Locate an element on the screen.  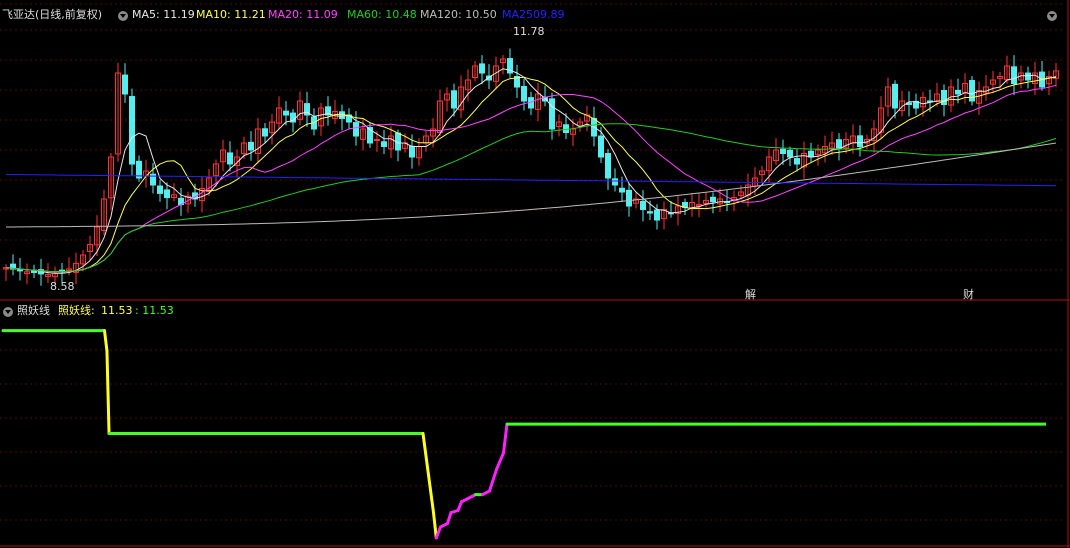
indicator-value-2: : 11.53 is located at coordinates (154, 310).